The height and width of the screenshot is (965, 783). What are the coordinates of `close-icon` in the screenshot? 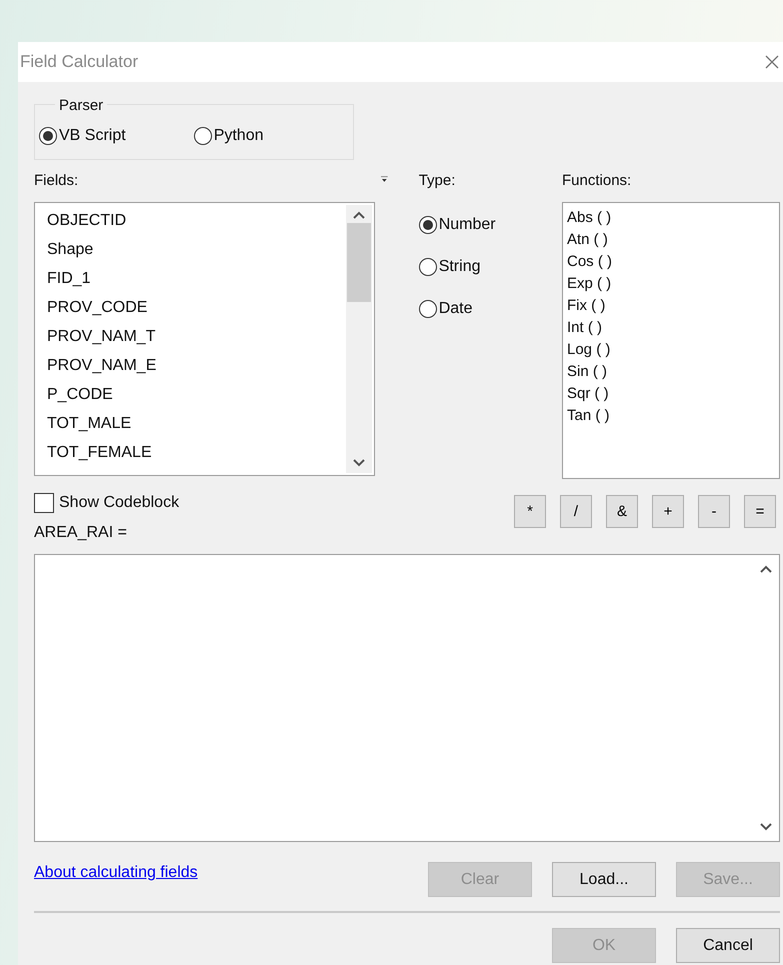 It's located at (772, 62).